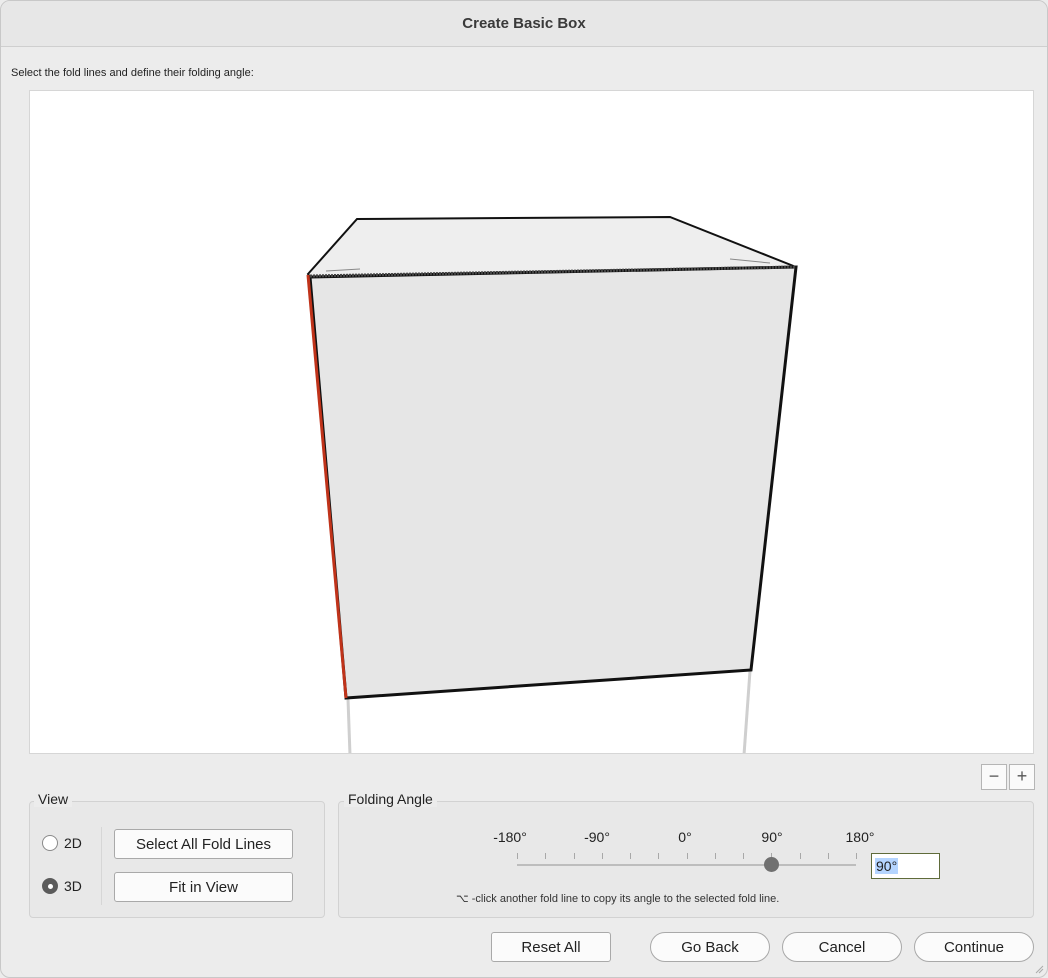  What do you see at coordinates (73, 843) in the screenshot?
I see `radio-2d-label: 2D` at bounding box center [73, 843].